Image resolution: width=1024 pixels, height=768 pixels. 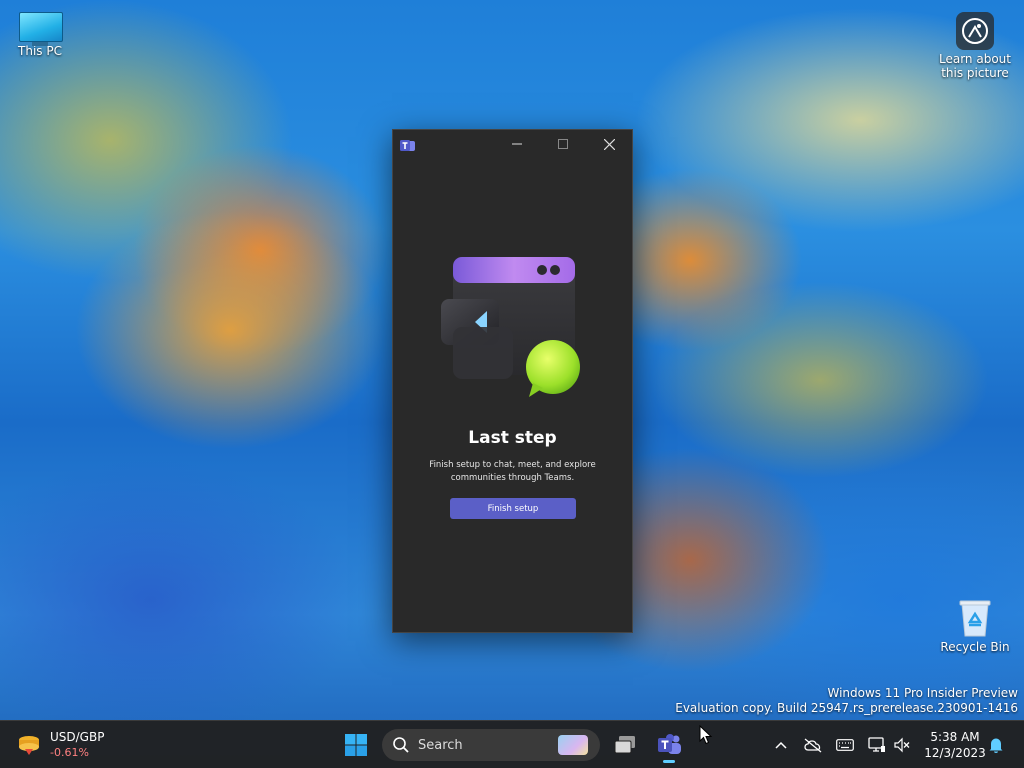 I want to click on setup-heading: Last step, so click(x=512, y=438).